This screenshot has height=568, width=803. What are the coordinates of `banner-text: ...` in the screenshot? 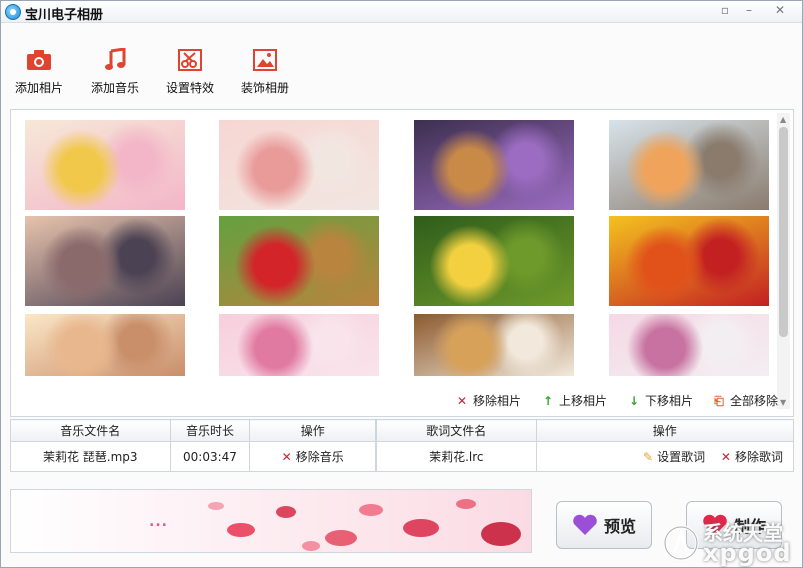 It's located at (158, 522).